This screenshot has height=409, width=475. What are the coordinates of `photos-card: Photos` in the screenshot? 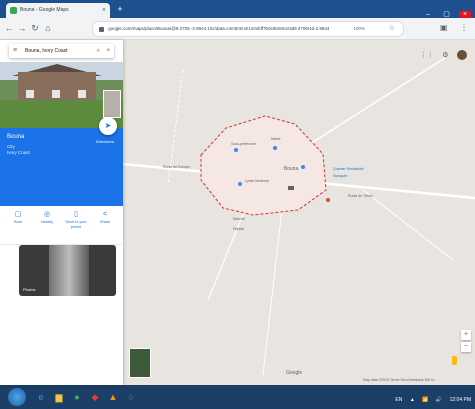 It's located at (67, 270).